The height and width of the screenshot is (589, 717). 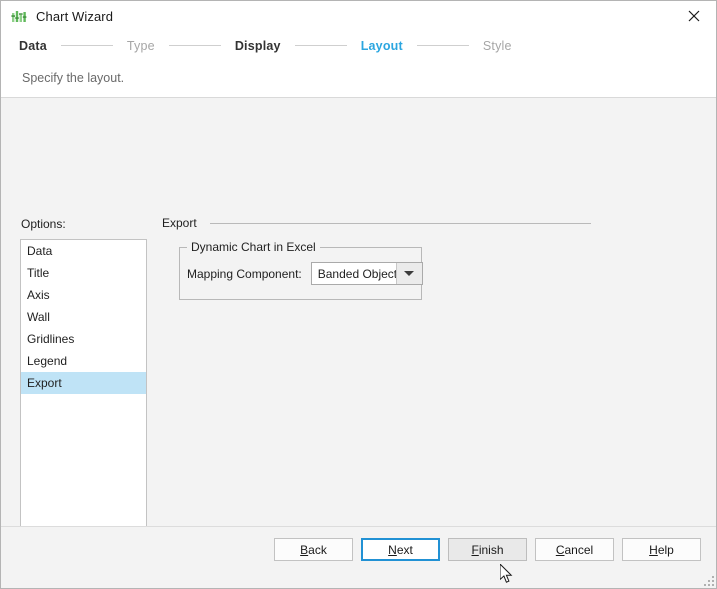 I want to click on step-data: Data, so click(x=33, y=46).